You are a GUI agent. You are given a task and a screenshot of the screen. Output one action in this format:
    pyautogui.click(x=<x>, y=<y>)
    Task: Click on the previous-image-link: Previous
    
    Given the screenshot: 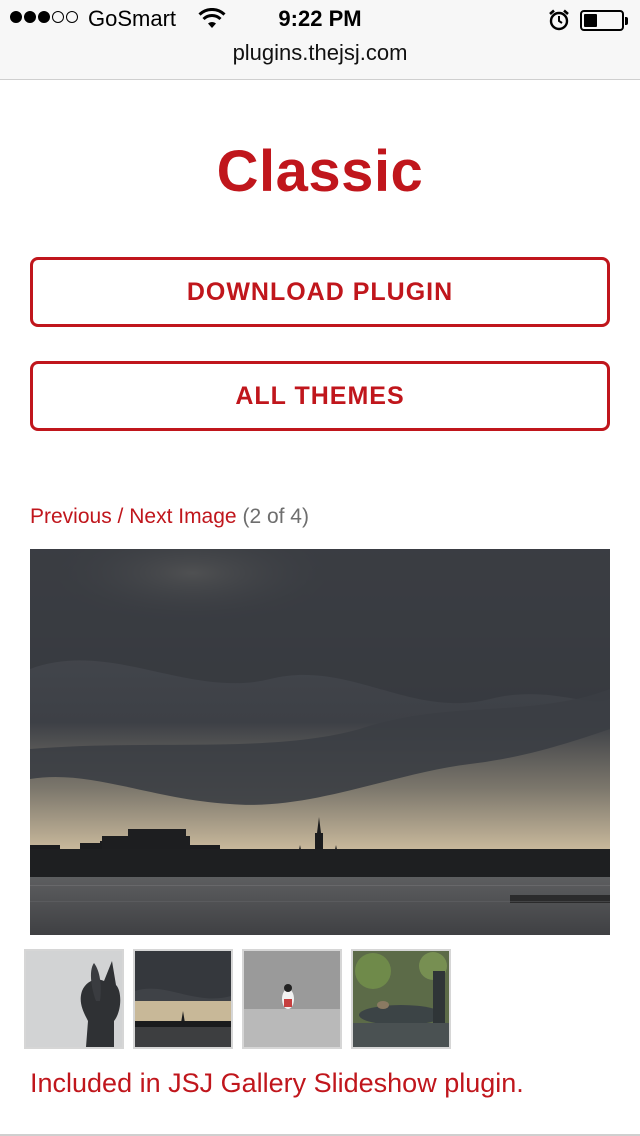 What is the action you would take?
    pyautogui.click(x=71, y=516)
    